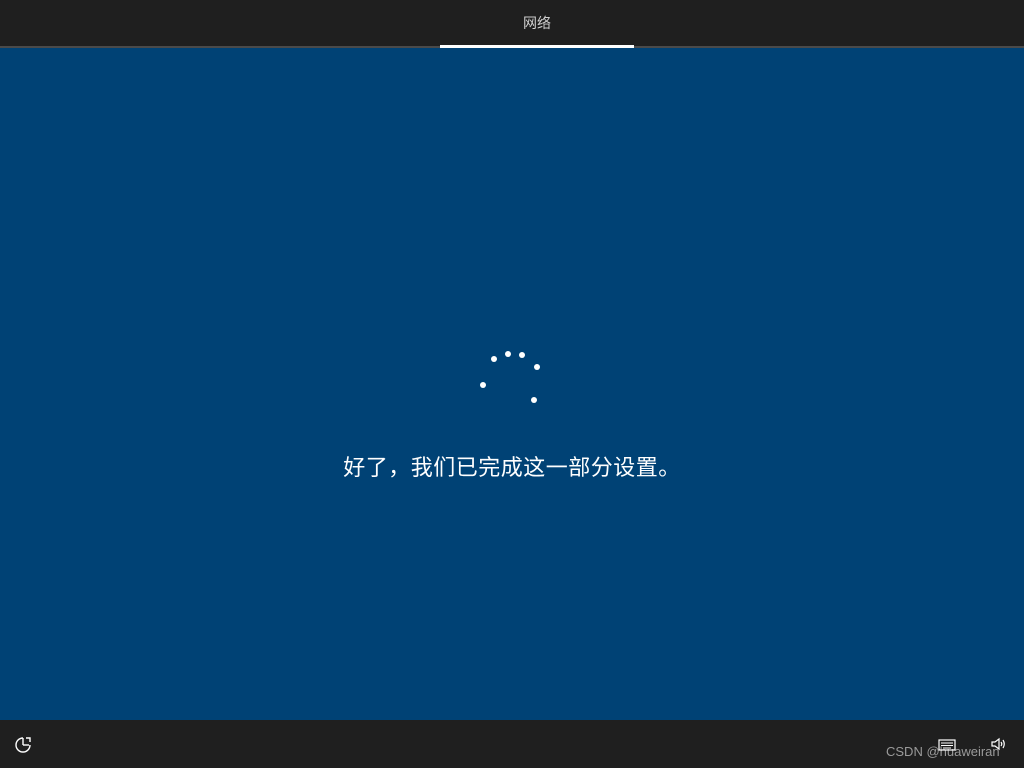  I want to click on tab-network: 网络, so click(537, 23).